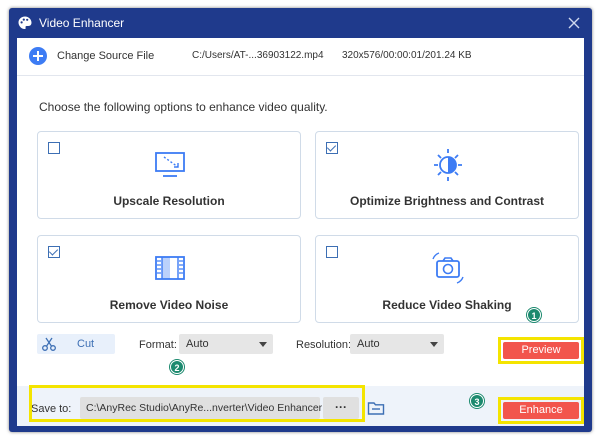  What do you see at coordinates (332, 252) in the screenshot?
I see `shaking-checkbox` at bounding box center [332, 252].